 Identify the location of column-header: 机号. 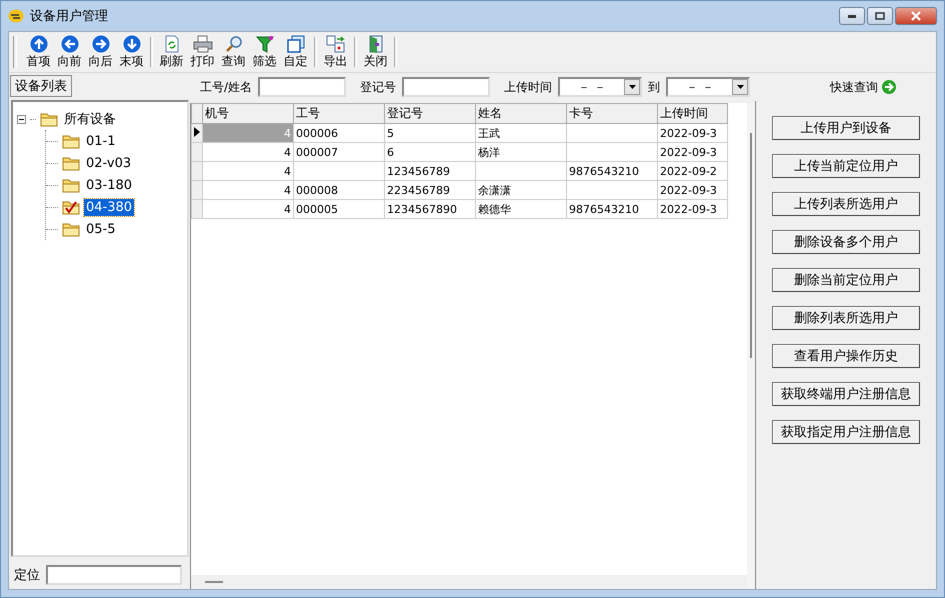
(248, 114).